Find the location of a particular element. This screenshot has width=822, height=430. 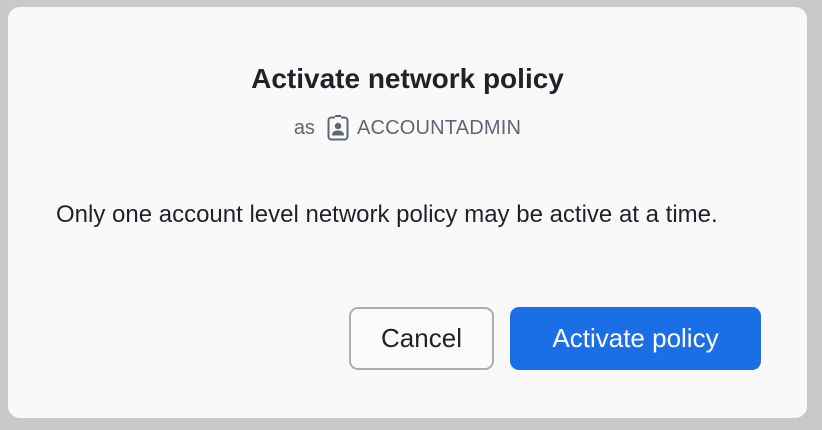

role-context: as ACCOUNTADMIN is located at coordinates (407, 128).